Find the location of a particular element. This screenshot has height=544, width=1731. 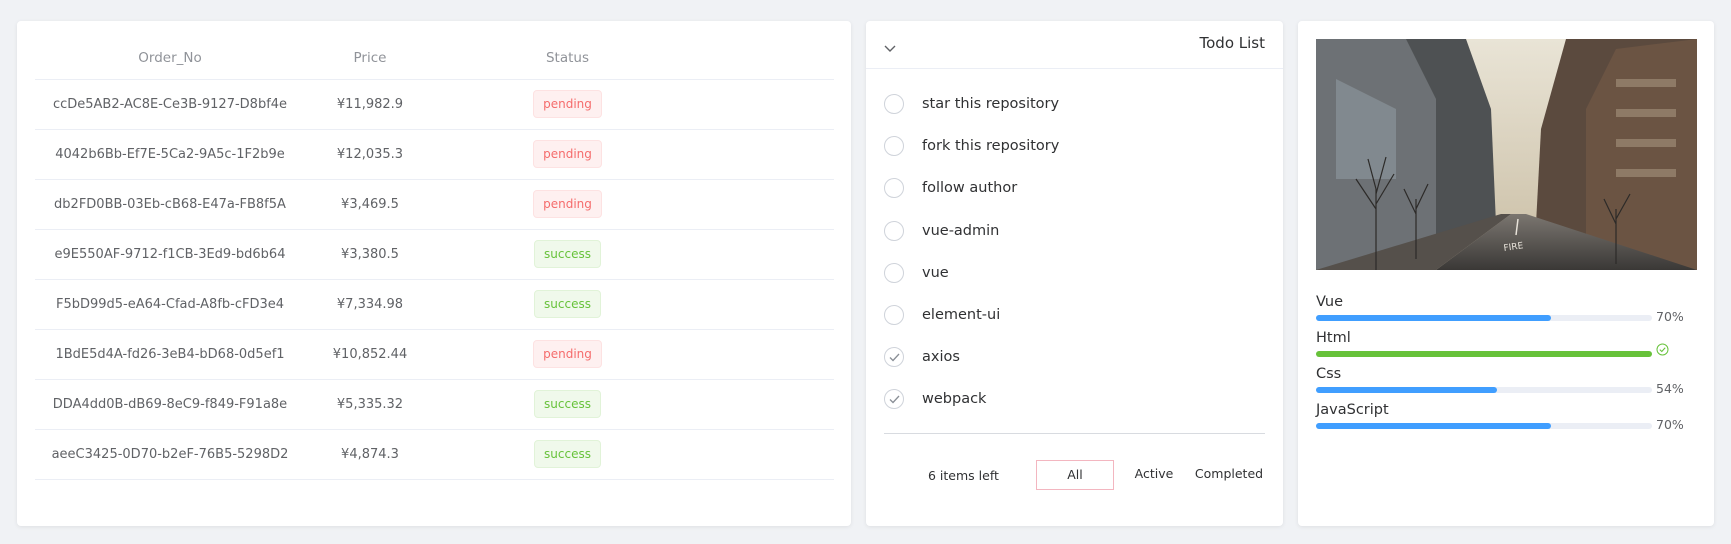

todo-item: fork this repository is located at coordinates (1074, 146).